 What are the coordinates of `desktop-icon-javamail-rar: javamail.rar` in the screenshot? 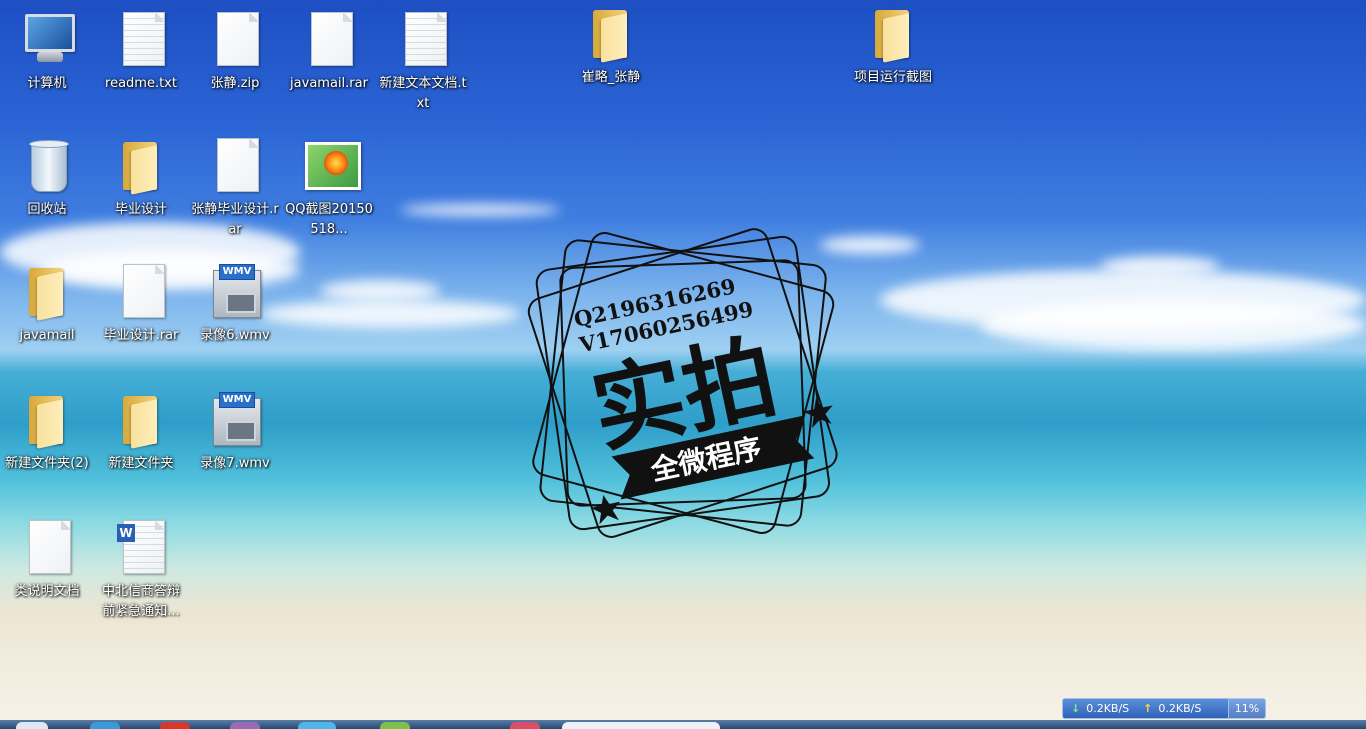 It's located at (329, 53).